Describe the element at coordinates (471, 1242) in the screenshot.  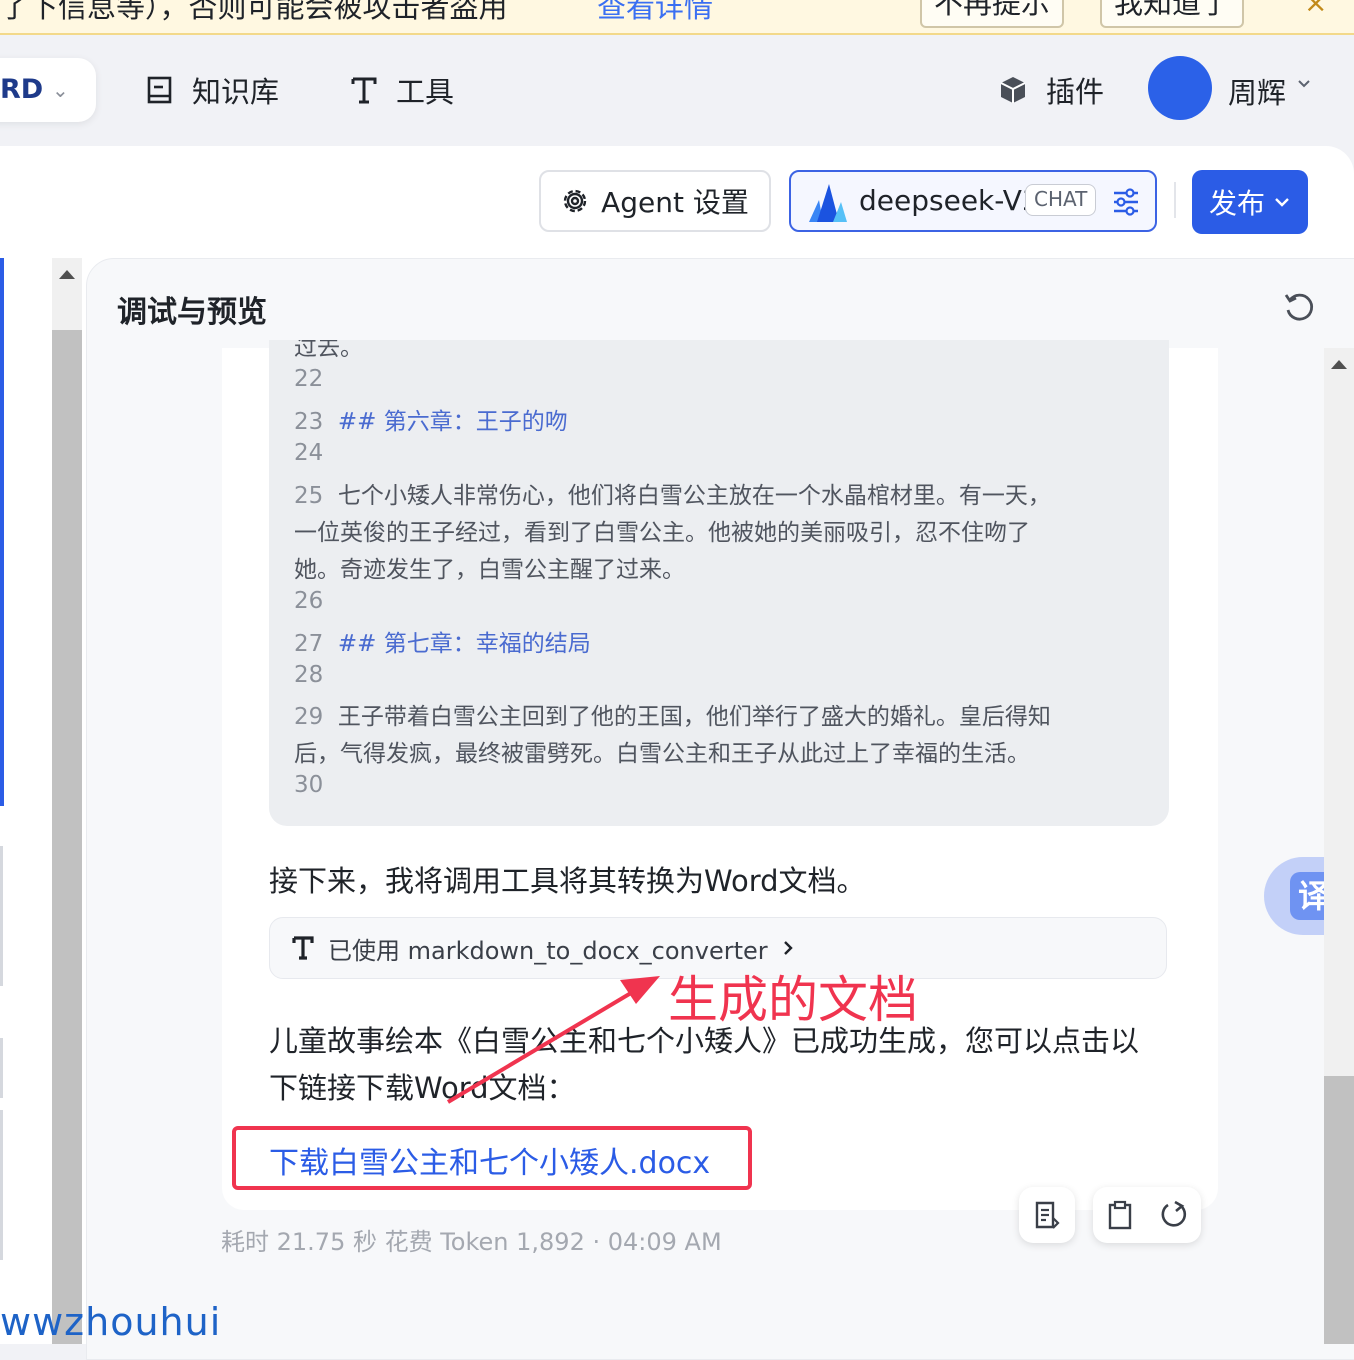
I see `message-meta: 耗时 21.75 秒 花费 Token 1,892 · 04:09 AM` at that location.